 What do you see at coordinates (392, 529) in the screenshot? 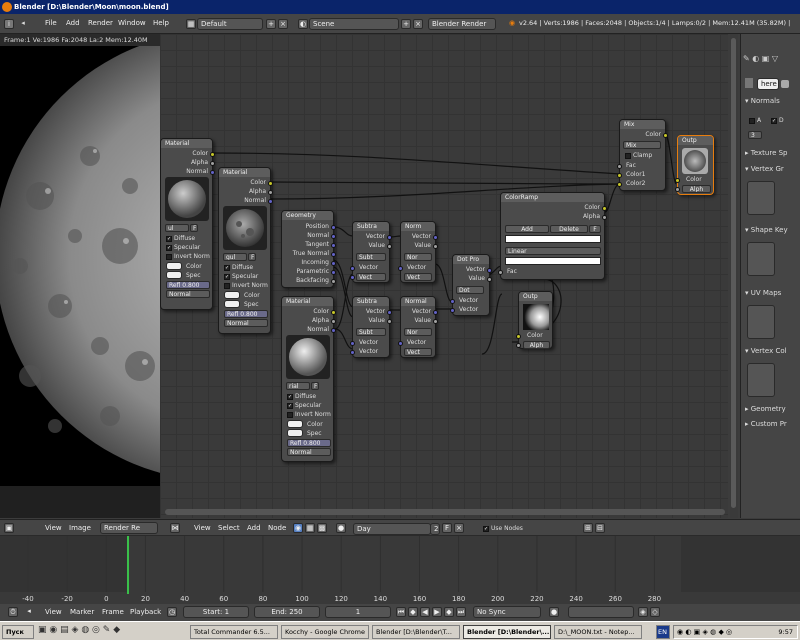
I see `material-name-field: Day` at bounding box center [392, 529].